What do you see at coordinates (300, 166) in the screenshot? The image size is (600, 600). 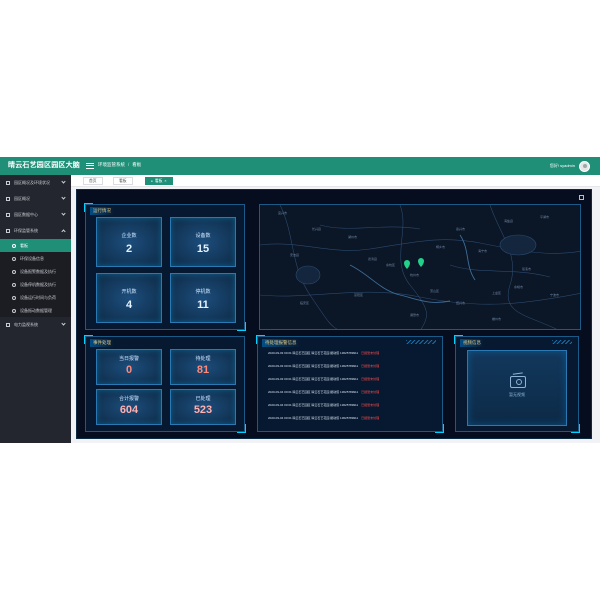 I see `top-header: 晴云石艺园区园区大脑 环境监管系统 / 看板 您好! syadmin` at bounding box center [300, 166].